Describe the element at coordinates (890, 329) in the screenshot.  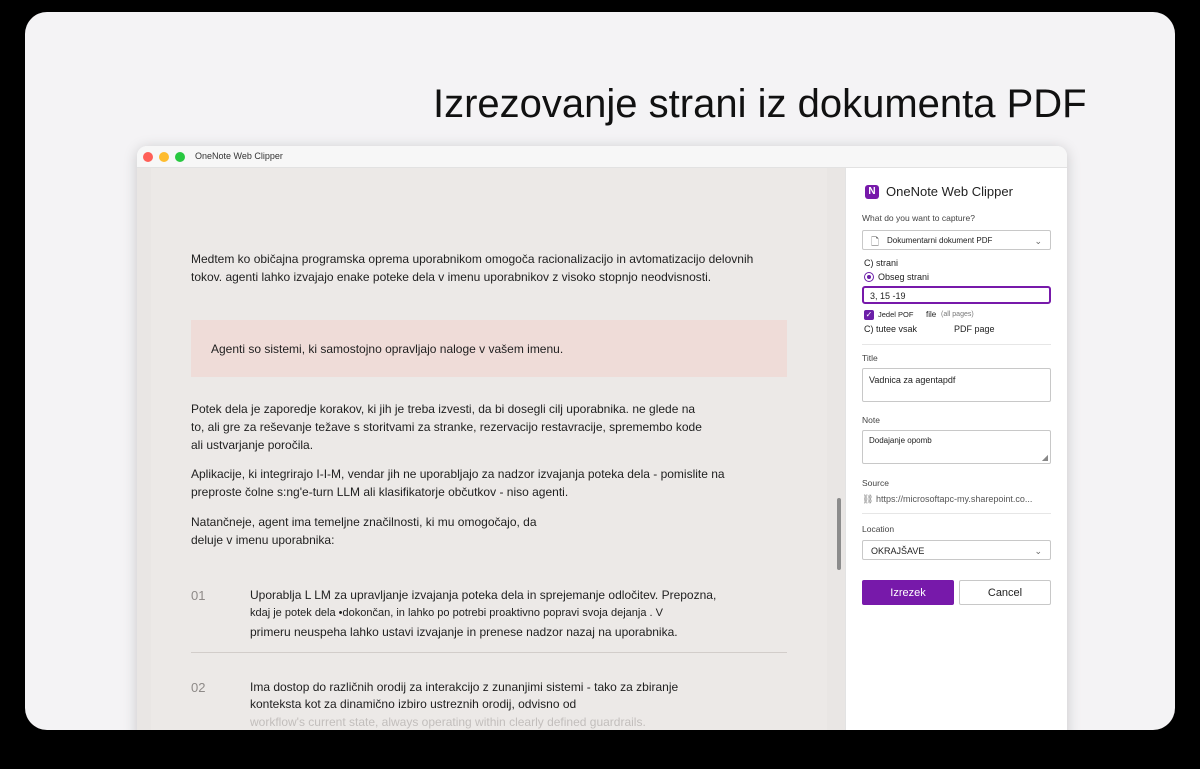
I see `option-each-page: C) tutee vsak` at that location.